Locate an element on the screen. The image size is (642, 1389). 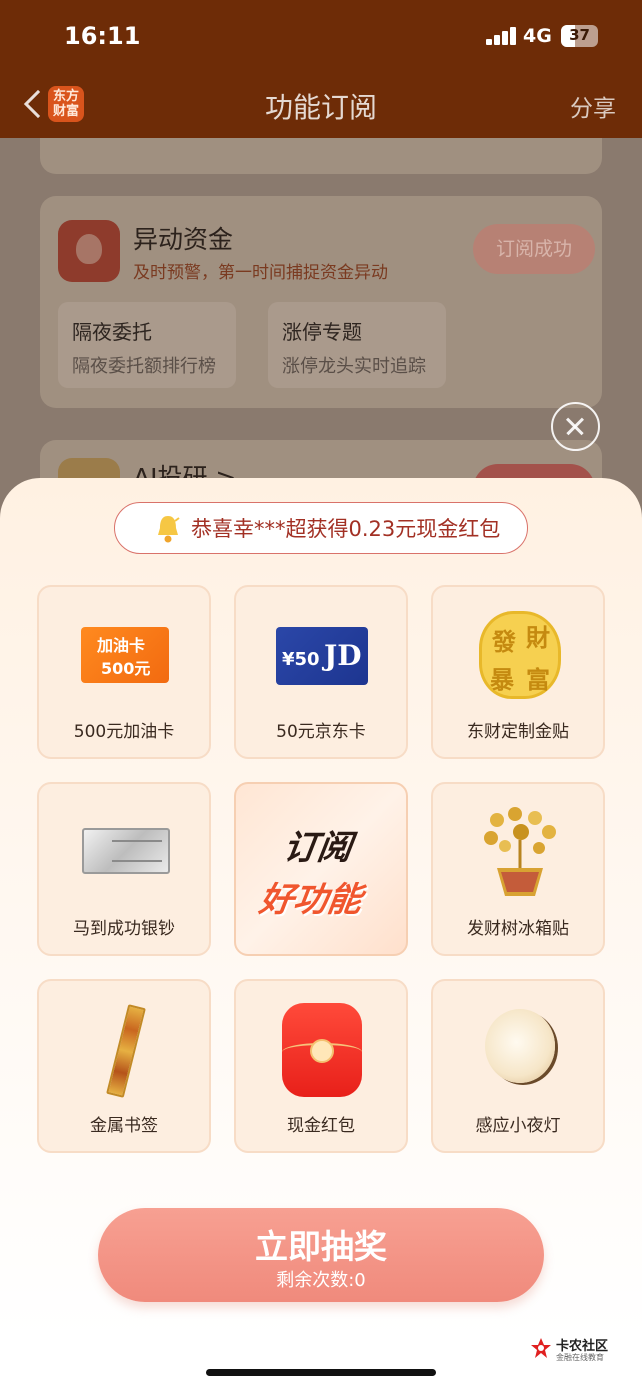
subscribe-badge: 订阅 好功能 is located at coordinates (321, 869).